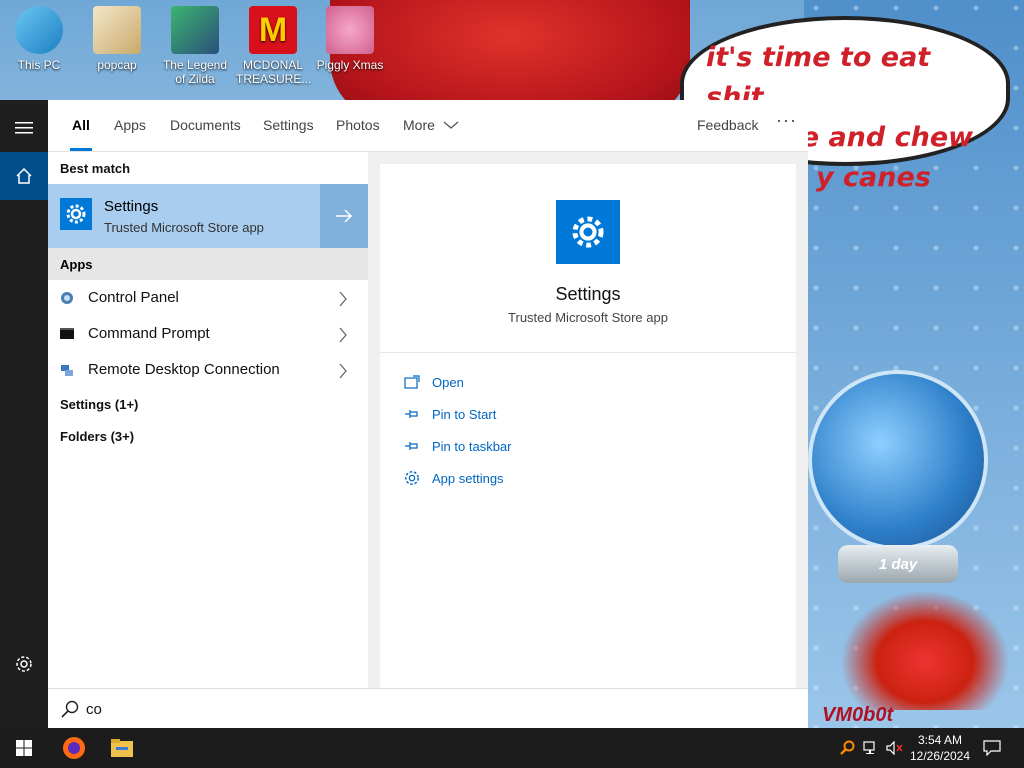 Image resolution: width=1024 pixels, height=768 pixels. I want to click on tray-network-icon, so click(871, 748).